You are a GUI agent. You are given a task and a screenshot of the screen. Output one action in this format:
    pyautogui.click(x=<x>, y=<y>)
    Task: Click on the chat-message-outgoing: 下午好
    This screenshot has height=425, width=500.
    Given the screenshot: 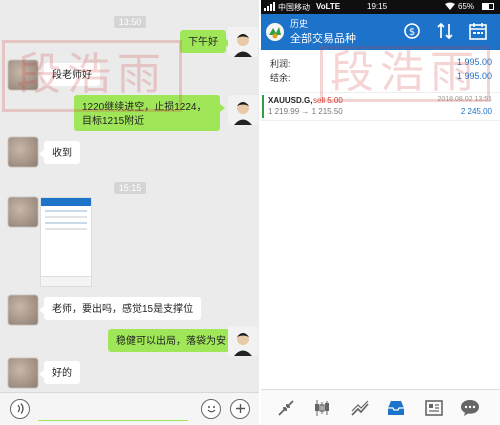 What is the action you would take?
    pyautogui.click(x=205, y=41)
    